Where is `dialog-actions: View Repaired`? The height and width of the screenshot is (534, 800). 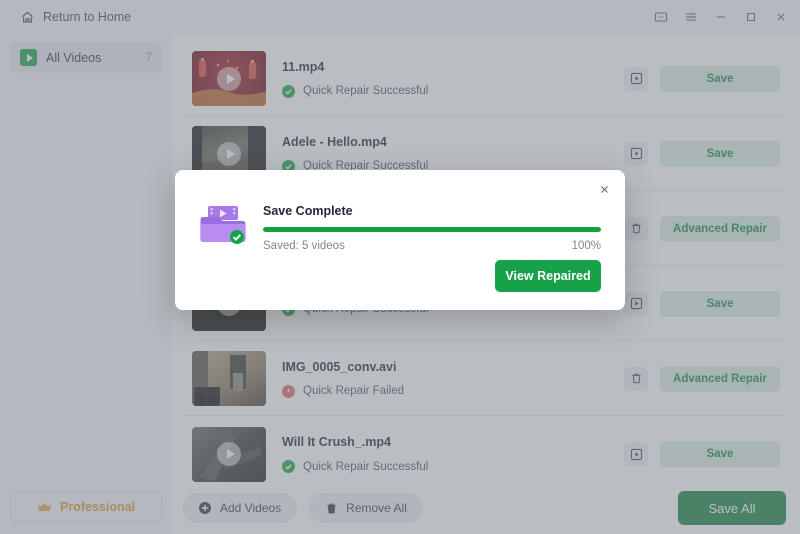 dialog-actions: View Repaired is located at coordinates (548, 276).